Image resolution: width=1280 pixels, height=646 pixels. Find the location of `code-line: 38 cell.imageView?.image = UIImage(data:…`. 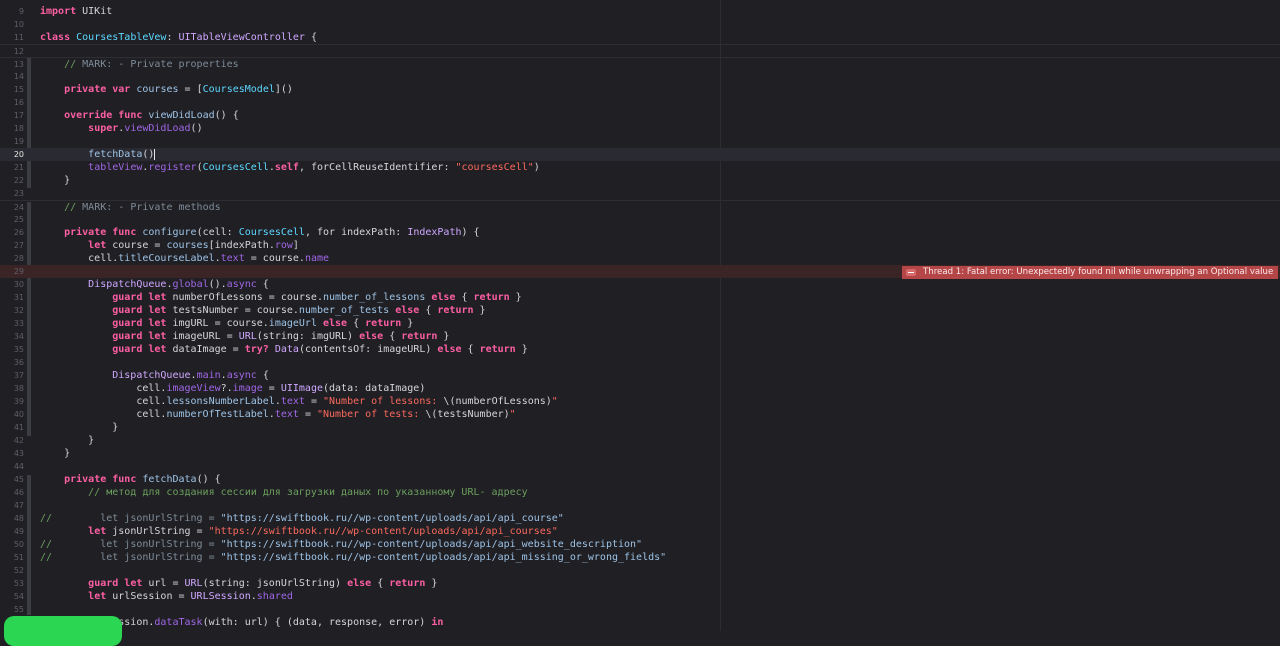

code-line: 38 cell.imageView?.image = UIImage(data:… is located at coordinates (640, 388).